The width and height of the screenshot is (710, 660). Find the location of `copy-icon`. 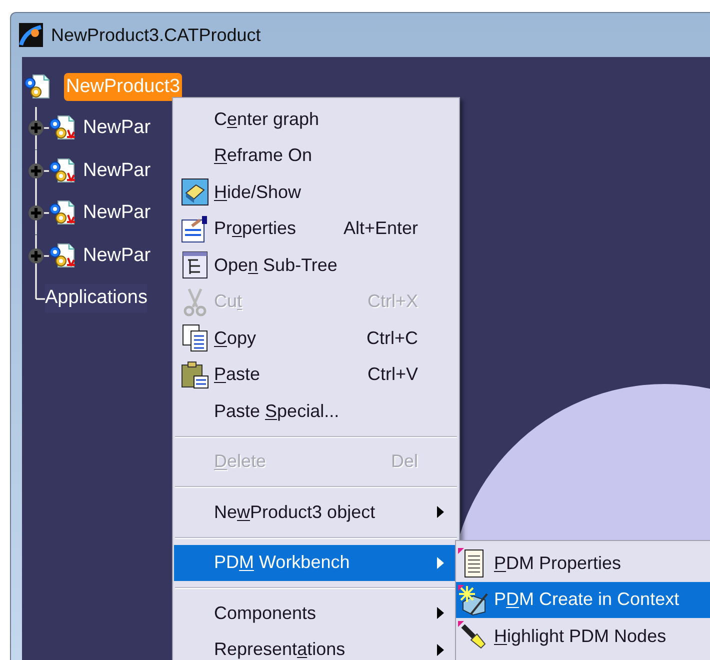

copy-icon is located at coordinates (195, 338).